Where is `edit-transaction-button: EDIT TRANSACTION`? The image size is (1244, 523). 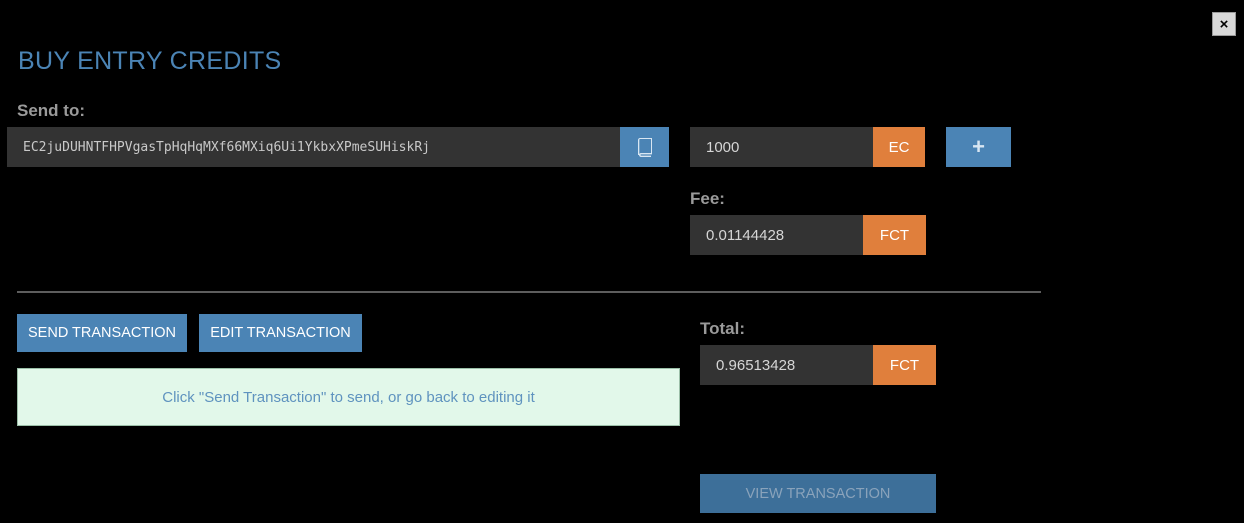 edit-transaction-button: EDIT TRANSACTION is located at coordinates (280, 333).